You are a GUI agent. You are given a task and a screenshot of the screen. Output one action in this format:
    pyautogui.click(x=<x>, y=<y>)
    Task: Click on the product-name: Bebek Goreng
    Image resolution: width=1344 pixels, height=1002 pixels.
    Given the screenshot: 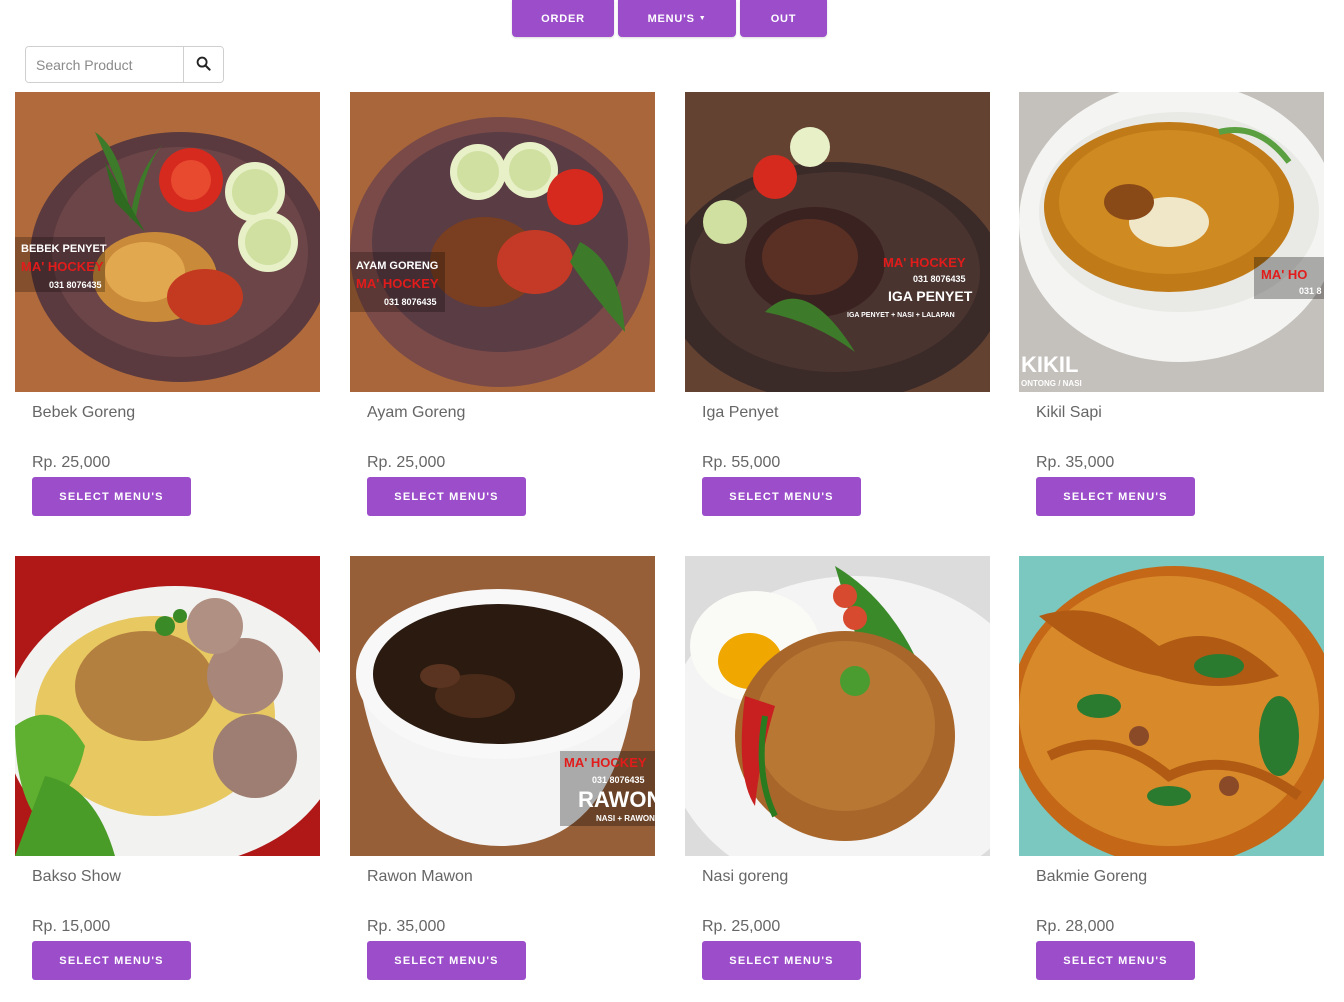 What is the action you would take?
    pyautogui.click(x=84, y=412)
    